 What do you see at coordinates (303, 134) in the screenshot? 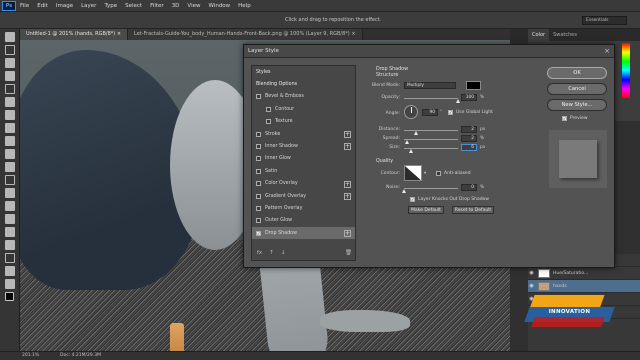
I see `style-item-stroke: Stroke +` at bounding box center [303, 134].